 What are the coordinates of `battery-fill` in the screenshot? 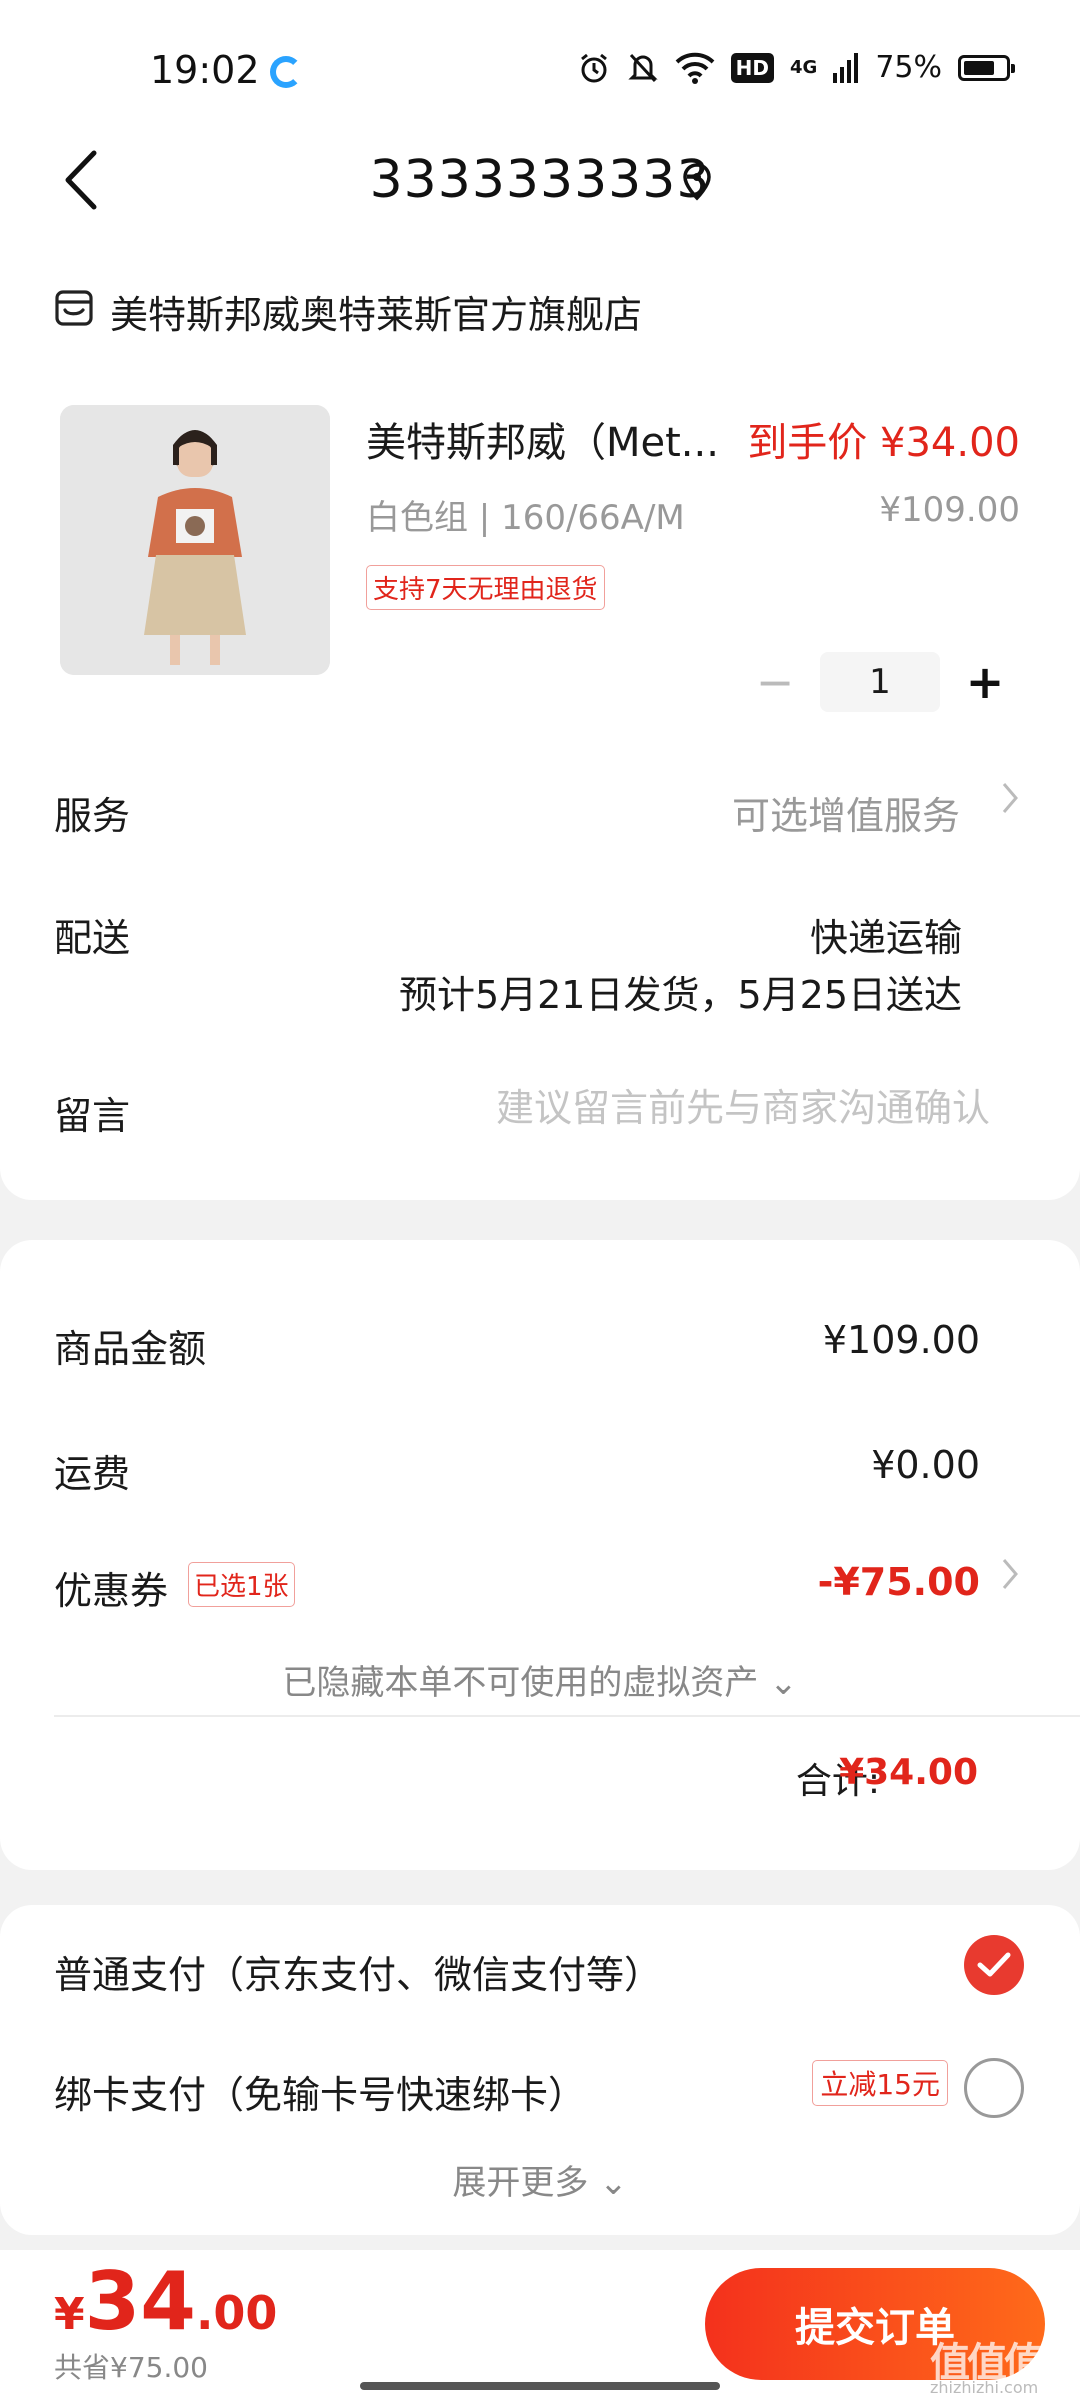 It's located at (979, 67).